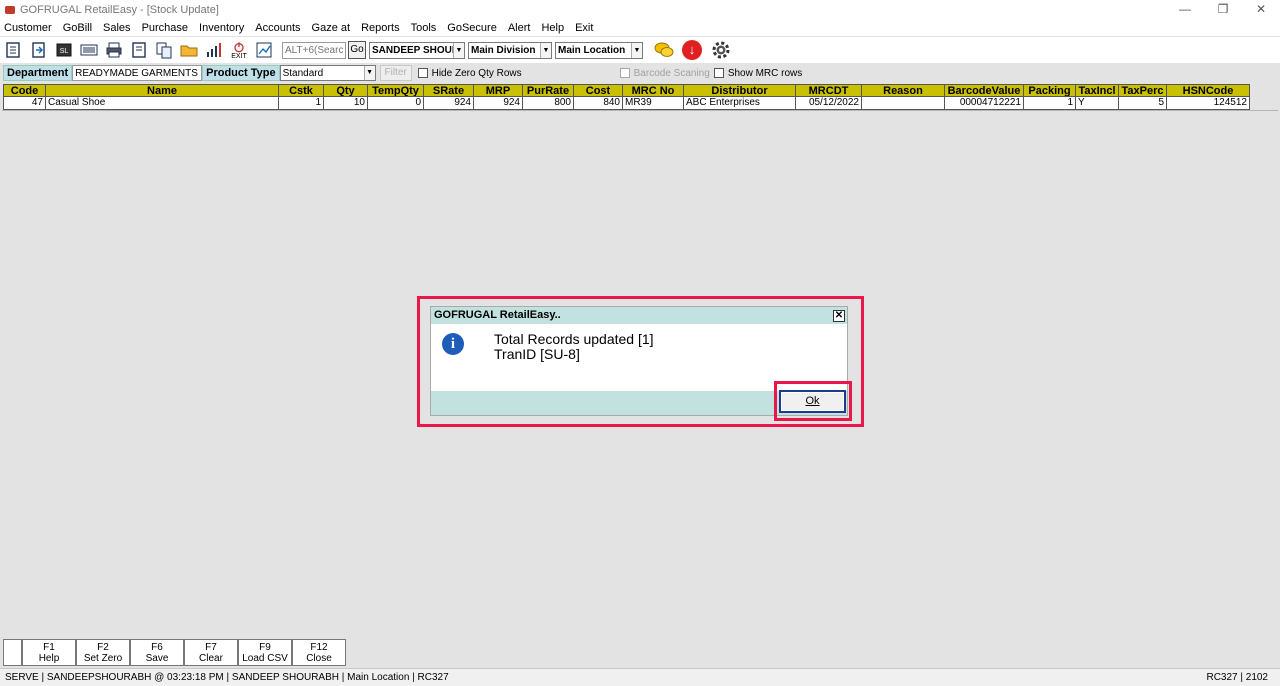  What do you see at coordinates (1208, 103) in the screenshot?
I see `cell-hsn-code: 124512` at bounding box center [1208, 103].